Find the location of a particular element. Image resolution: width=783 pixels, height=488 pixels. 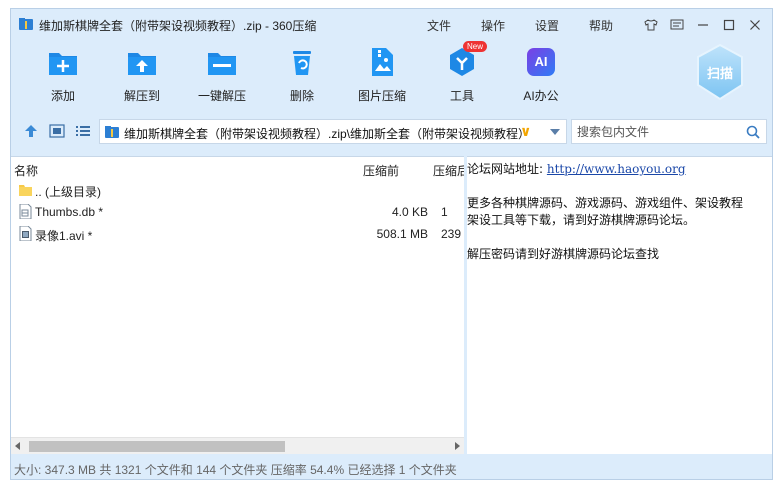

file-name: Thumbs.db * is located at coordinates (69, 212).